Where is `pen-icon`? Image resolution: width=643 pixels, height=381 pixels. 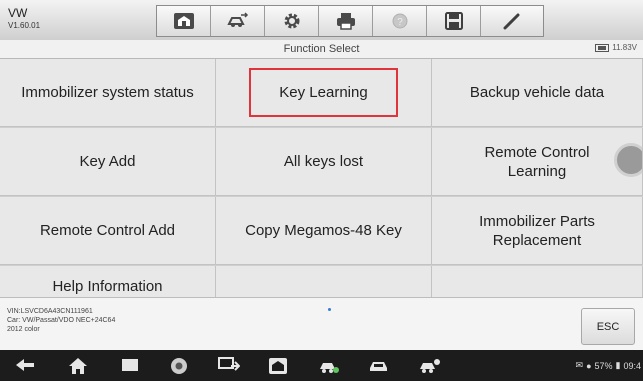
pen-icon is located at coordinates (511, 21).